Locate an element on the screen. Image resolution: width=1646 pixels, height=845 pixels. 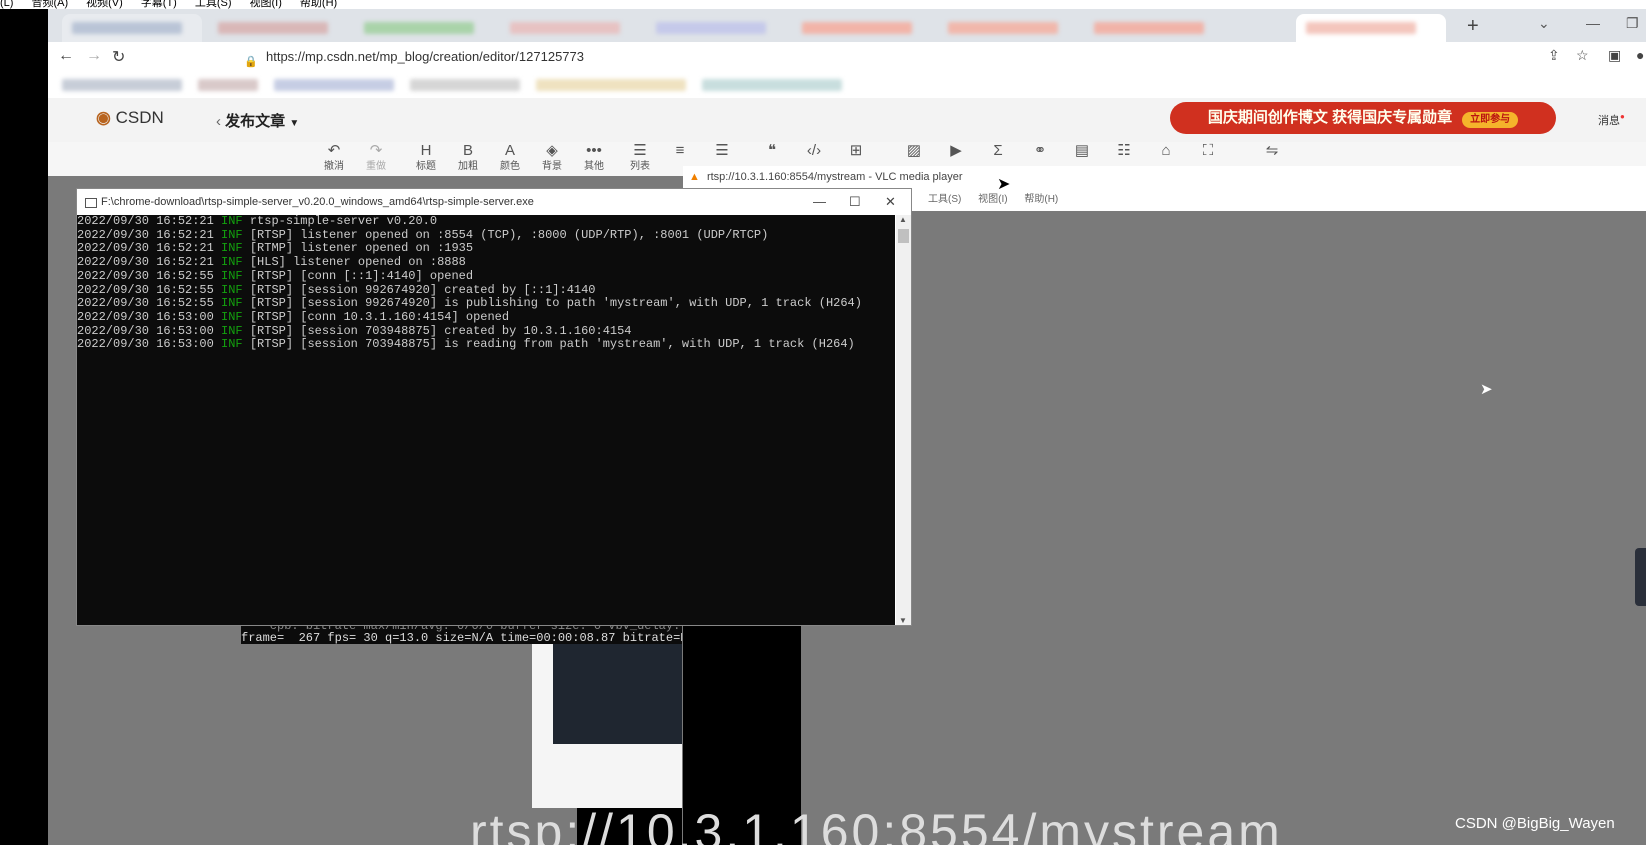
indent-icon: ☰ is located at coordinates (722, 150).